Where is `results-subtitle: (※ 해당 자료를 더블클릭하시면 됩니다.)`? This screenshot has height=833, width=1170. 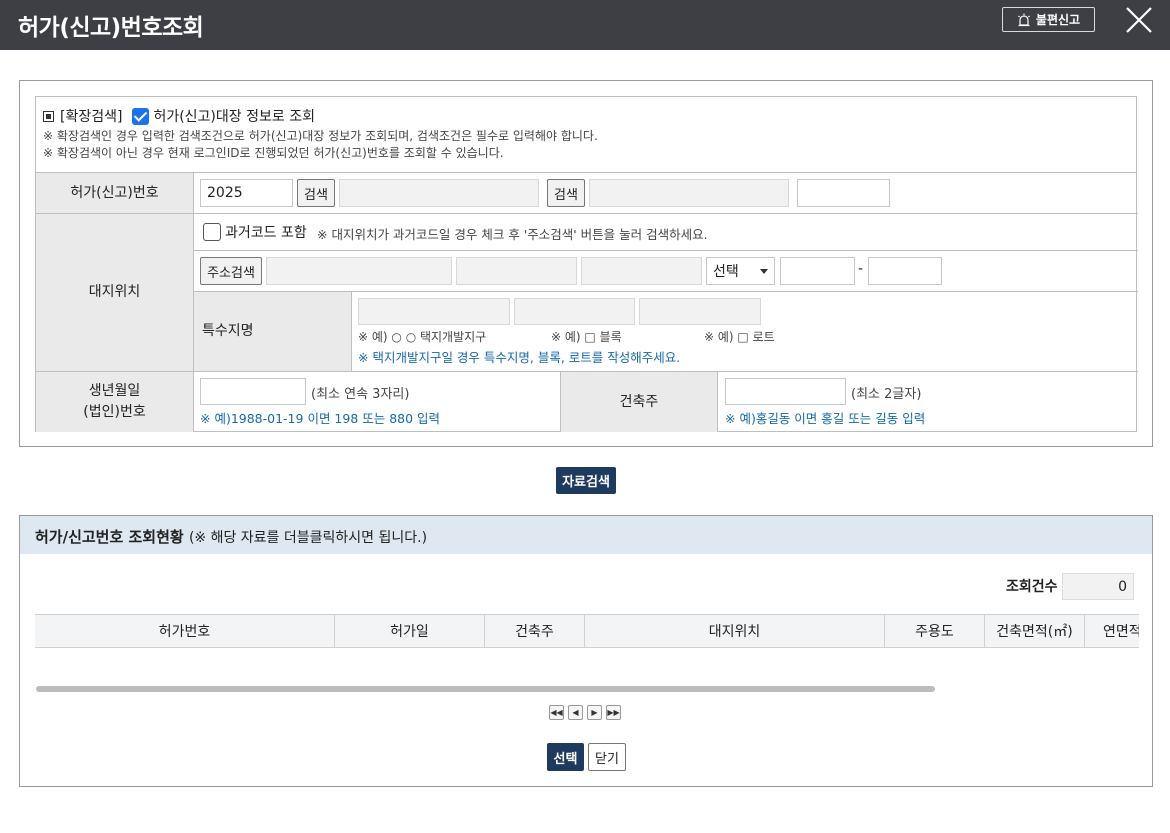
results-subtitle: (※ 해당 자료를 더블클릭하시면 됩니다.) is located at coordinates (308, 538).